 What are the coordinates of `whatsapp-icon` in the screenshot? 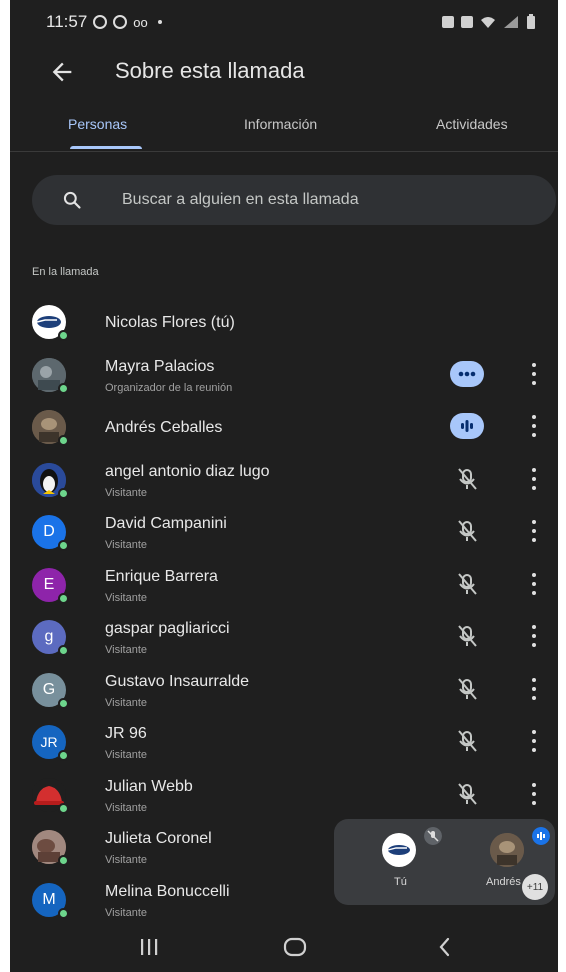 It's located at (100, 22).